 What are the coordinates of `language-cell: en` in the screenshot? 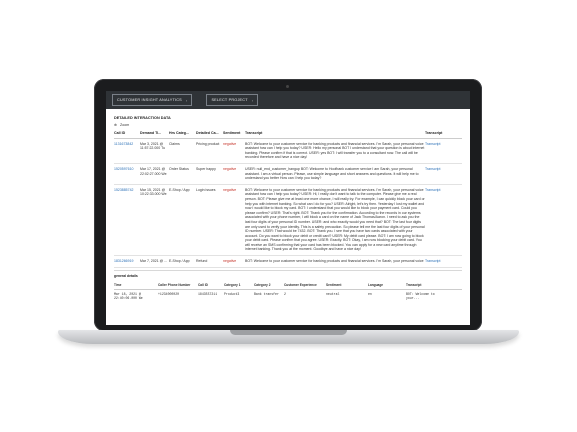 It's located at (370, 294).